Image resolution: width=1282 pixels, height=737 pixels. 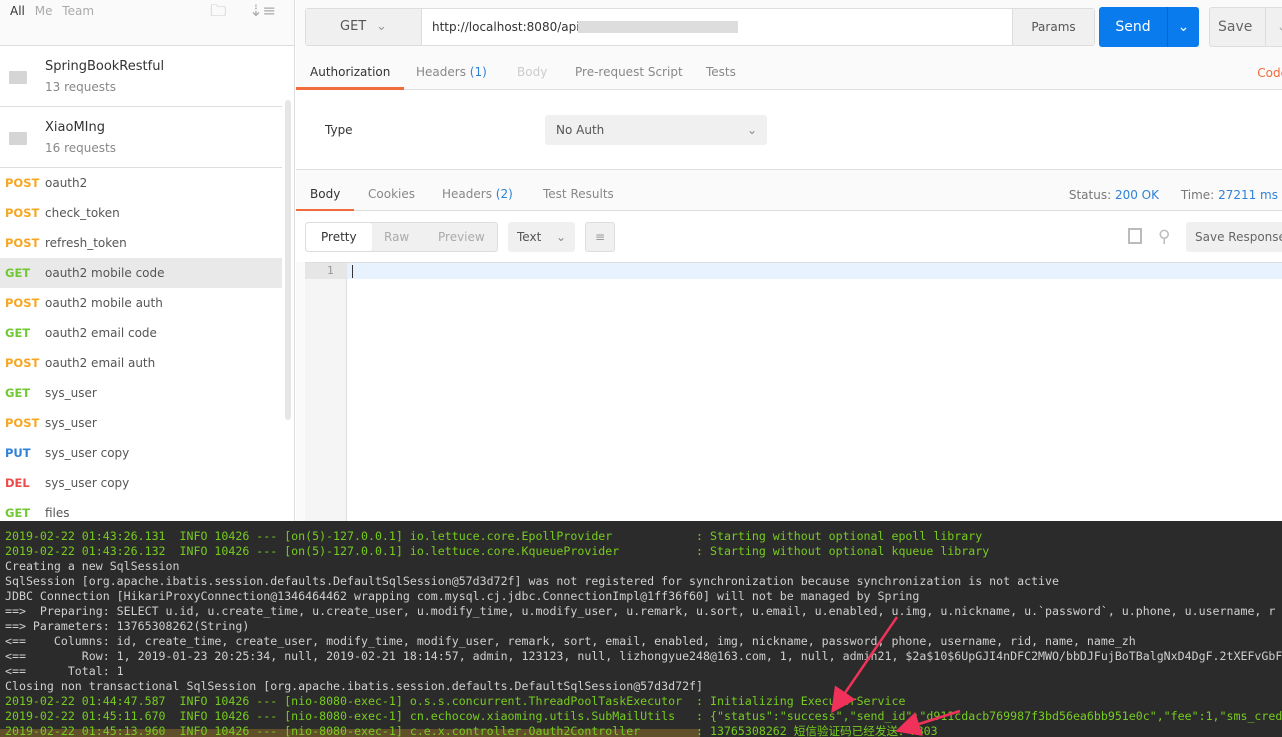 I want to click on tab-count: (2), so click(x=504, y=194).